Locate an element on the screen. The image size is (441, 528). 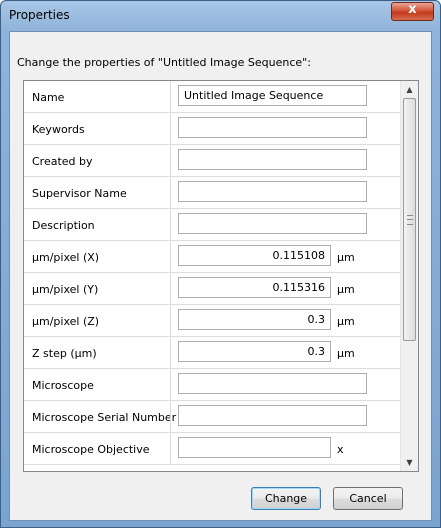
property-row: Created by is located at coordinates (213, 161).